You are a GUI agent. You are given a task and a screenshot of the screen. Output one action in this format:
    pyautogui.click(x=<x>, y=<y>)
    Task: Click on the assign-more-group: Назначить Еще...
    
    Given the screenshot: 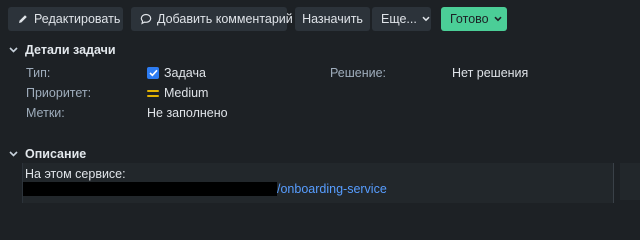 What is the action you would take?
    pyautogui.click(x=363, y=19)
    